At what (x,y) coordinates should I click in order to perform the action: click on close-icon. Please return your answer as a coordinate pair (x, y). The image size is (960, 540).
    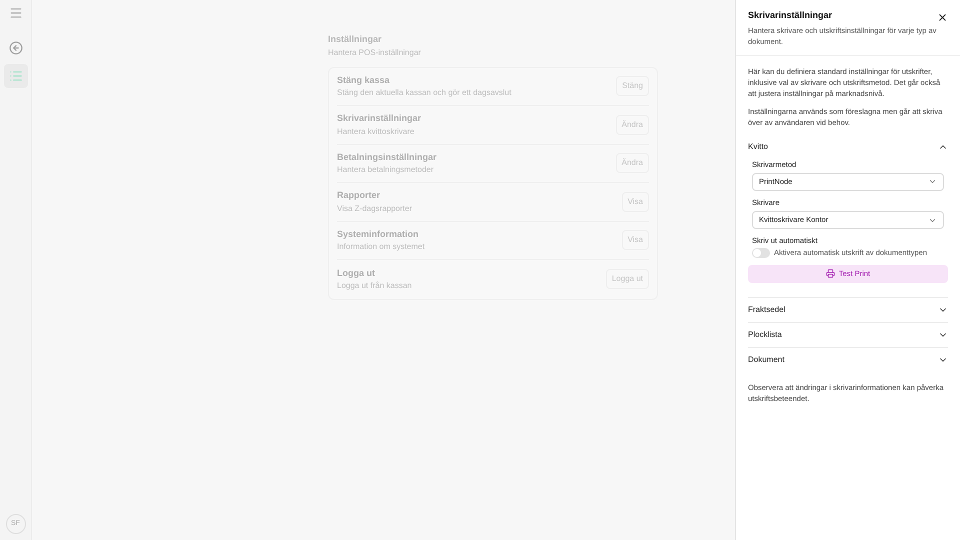
    Looking at the image, I should click on (942, 17).